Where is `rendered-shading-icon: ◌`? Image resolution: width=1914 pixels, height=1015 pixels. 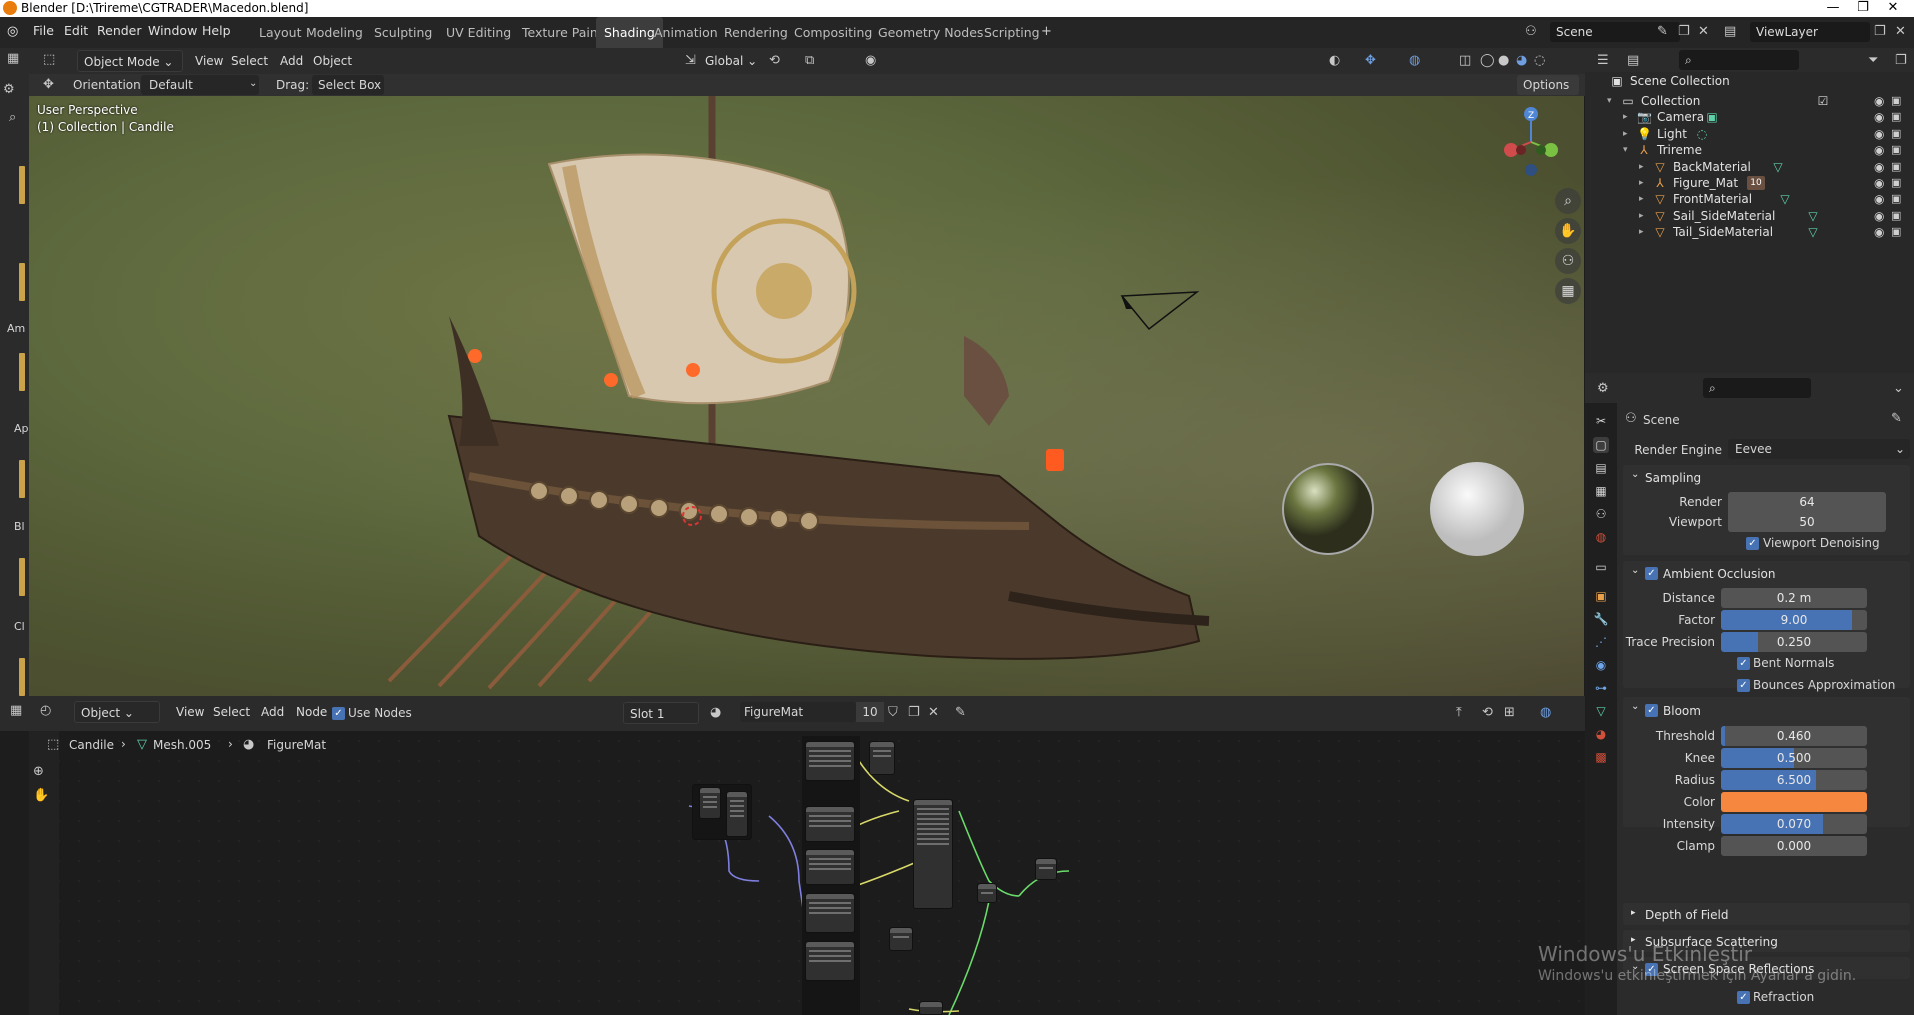
rendered-shading-icon: ◌ is located at coordinates (1539, 60).